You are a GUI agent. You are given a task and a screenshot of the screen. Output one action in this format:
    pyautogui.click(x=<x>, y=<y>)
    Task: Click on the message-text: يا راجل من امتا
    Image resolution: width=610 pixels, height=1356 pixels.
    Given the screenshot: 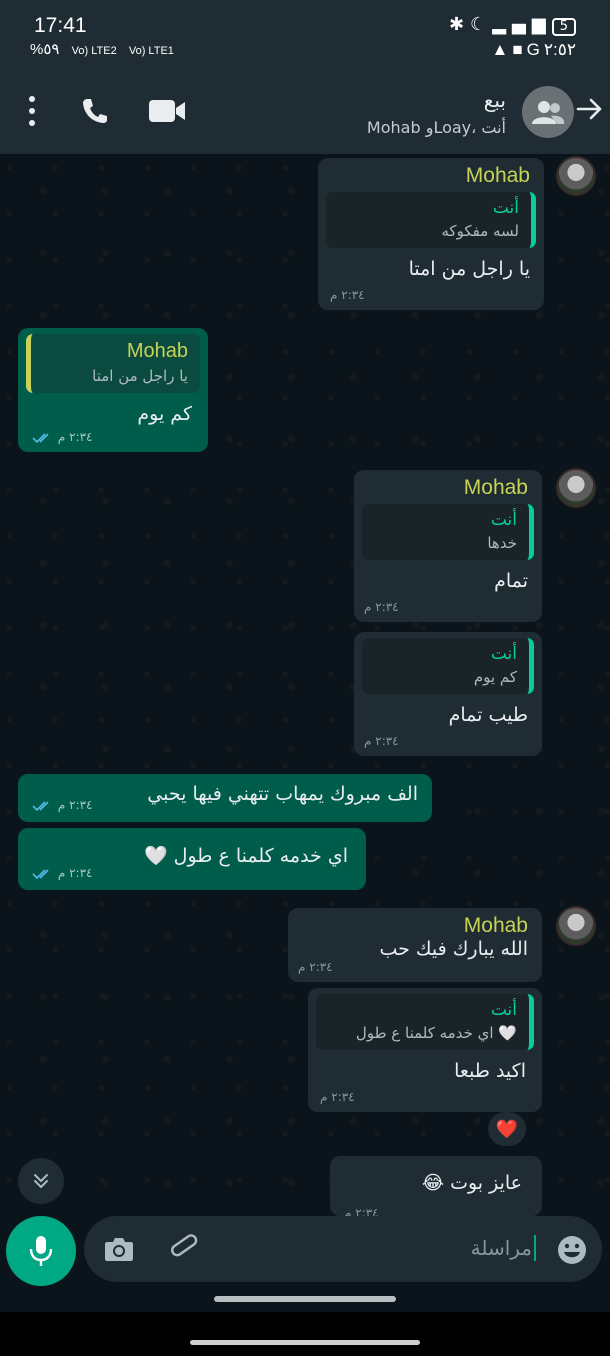 What is the action you would take?
    pyautogui.click(x=469, y=269)
    